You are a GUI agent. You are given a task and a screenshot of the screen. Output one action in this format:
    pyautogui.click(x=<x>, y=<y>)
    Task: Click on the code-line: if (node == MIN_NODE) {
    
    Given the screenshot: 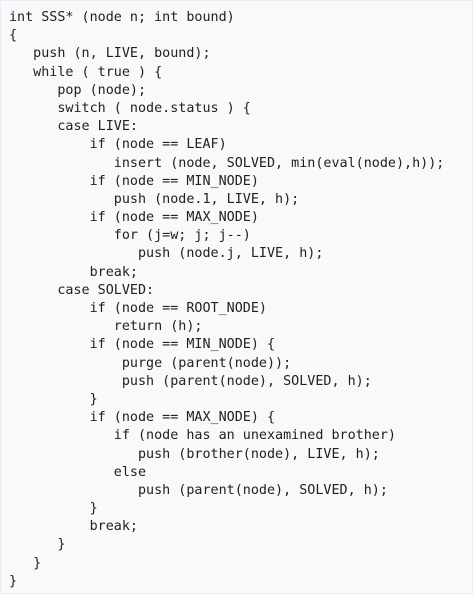 What is the action you would take?
    pyautogui.click(x=142, y=345)
    